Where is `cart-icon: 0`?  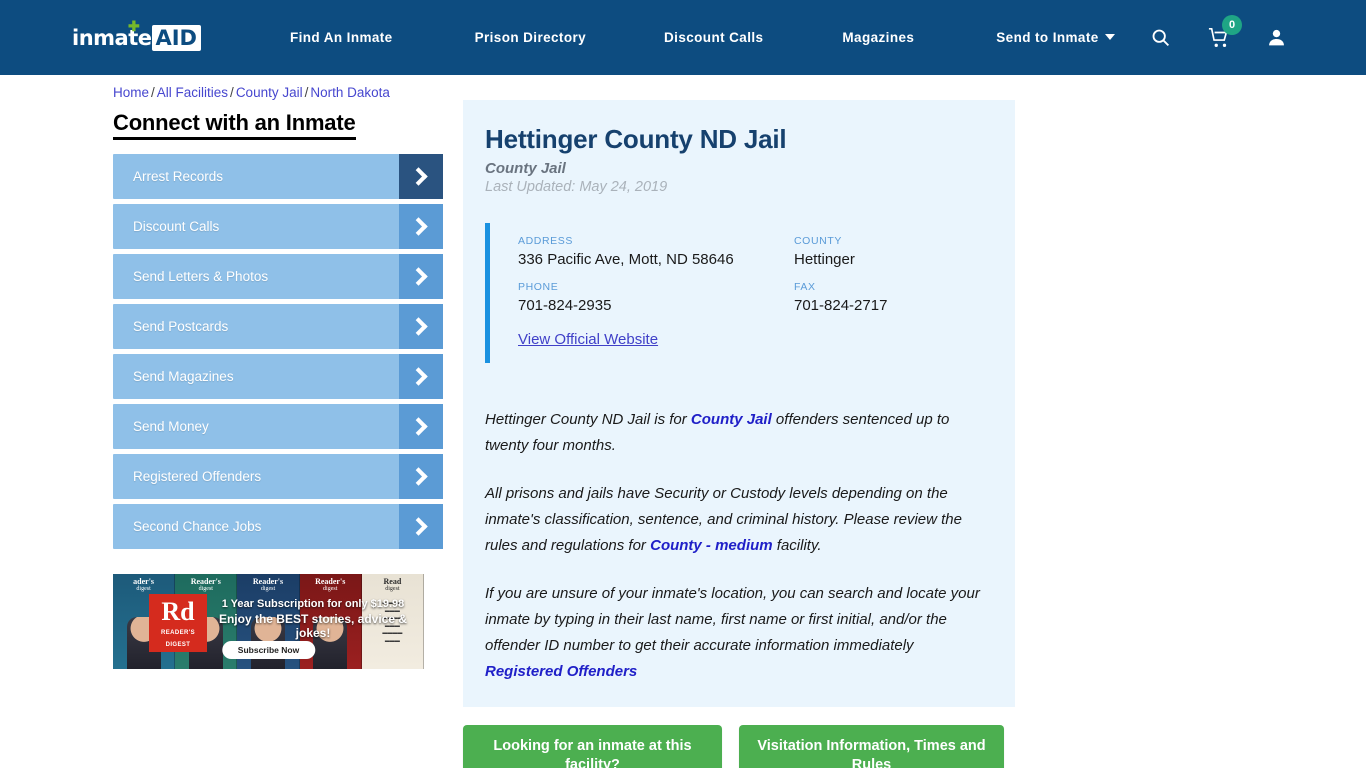 cart-icon: 0 is located at coordinates (1225, 31).